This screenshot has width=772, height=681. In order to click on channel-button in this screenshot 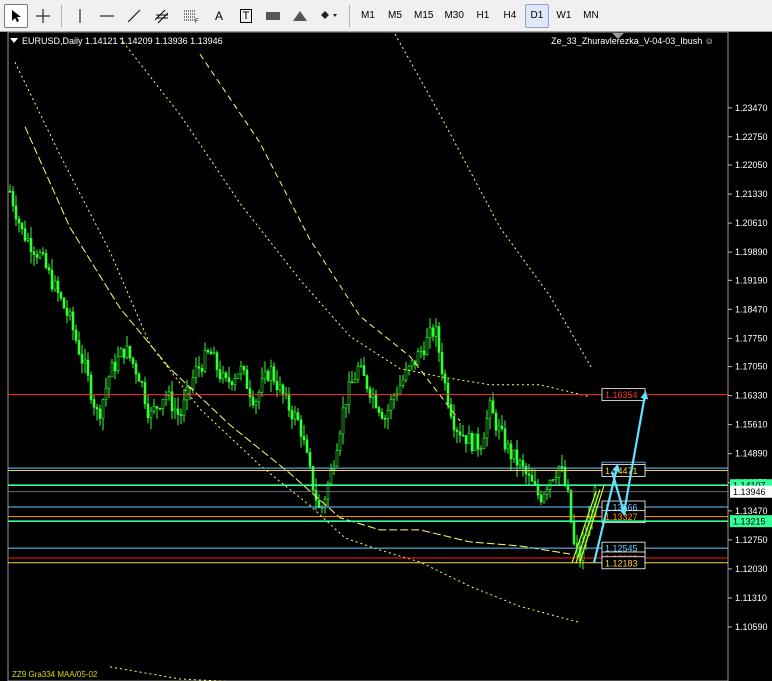, I will do `click(162, 16)`.